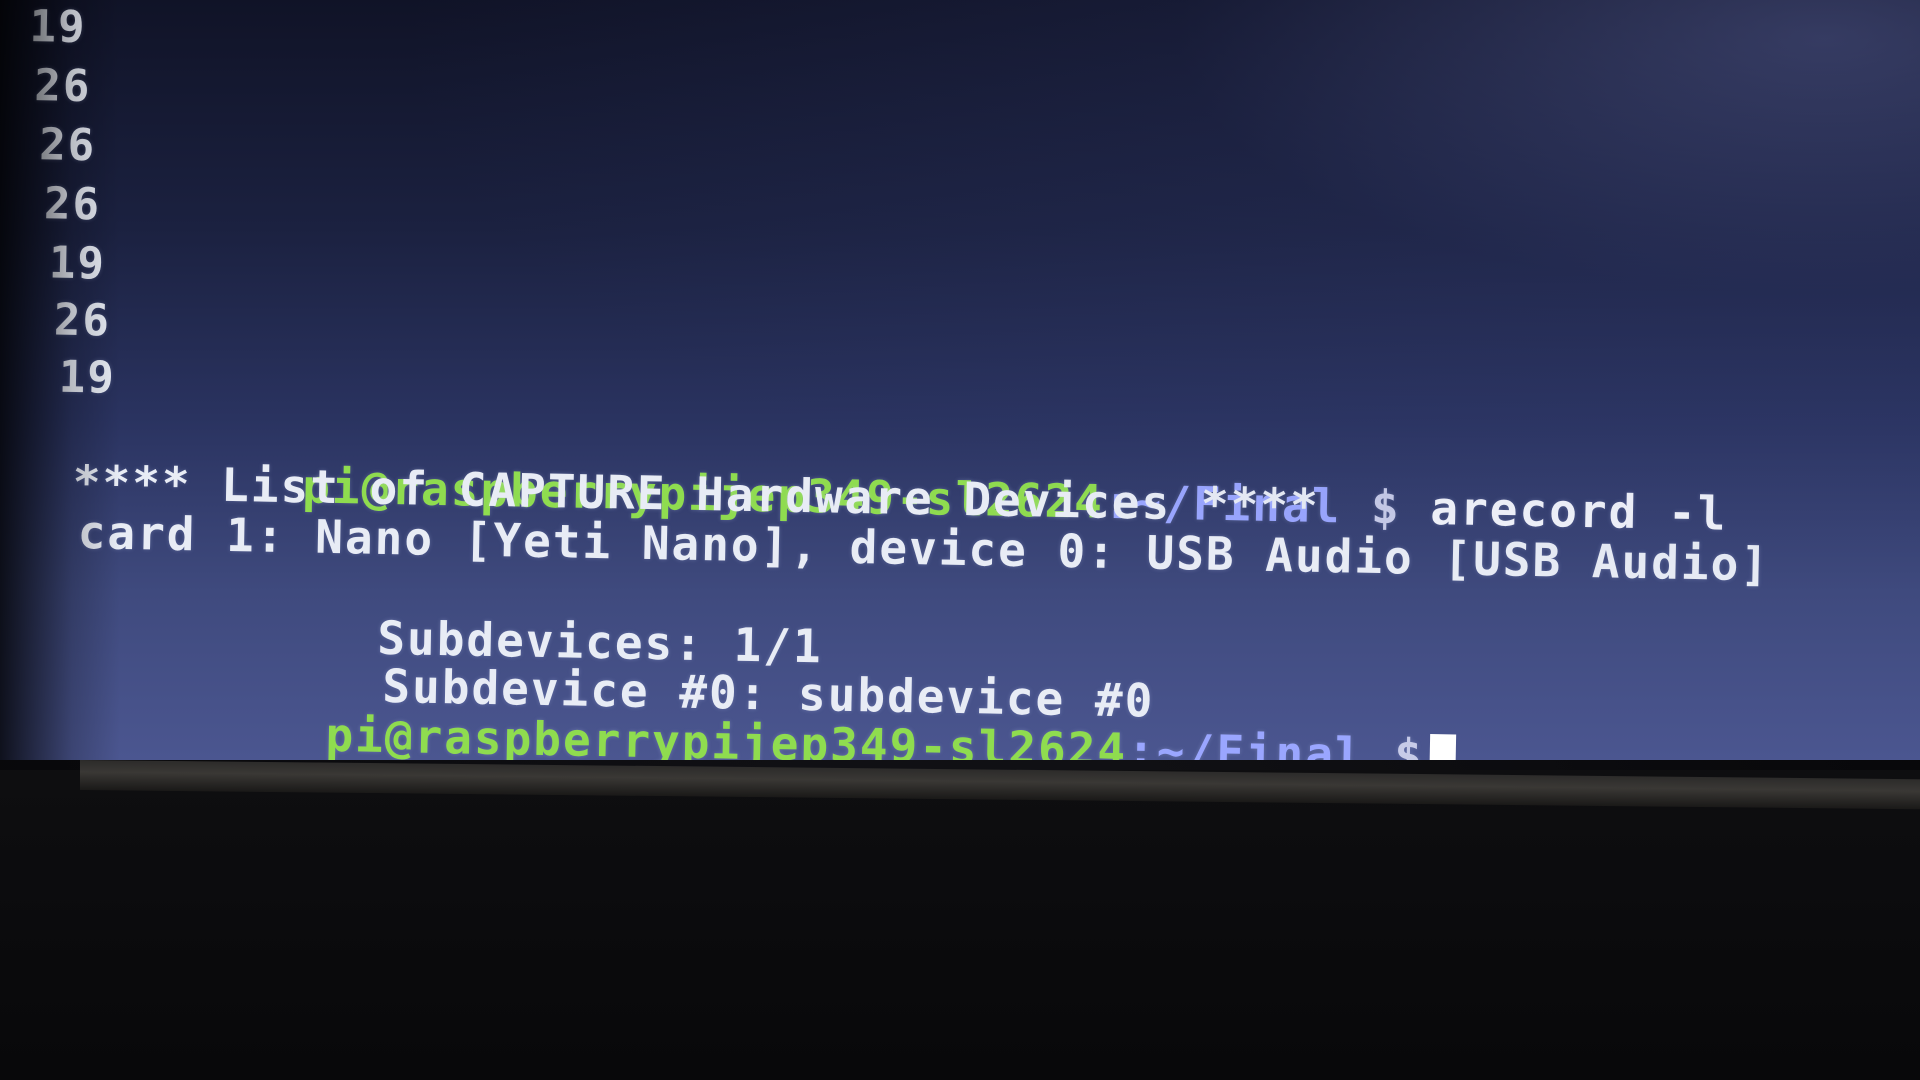  I want to click on prompt-line: pi@raspberrypijep349-sl2624:~/Final $, so click(772, 707).